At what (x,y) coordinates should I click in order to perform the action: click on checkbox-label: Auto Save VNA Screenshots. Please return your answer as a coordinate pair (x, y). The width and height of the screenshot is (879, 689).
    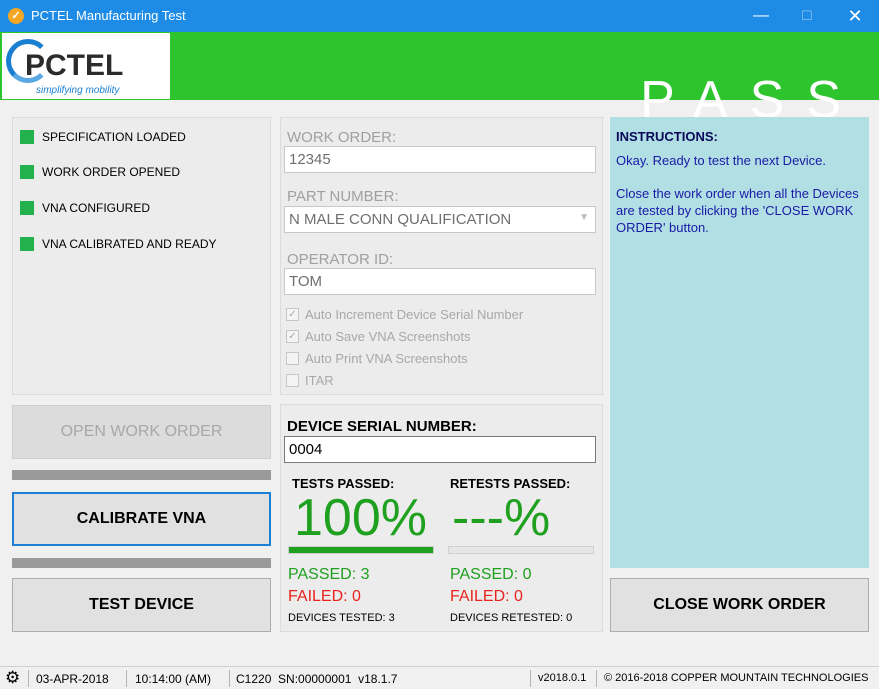
    Looking at the image, I should click on (388, 336).